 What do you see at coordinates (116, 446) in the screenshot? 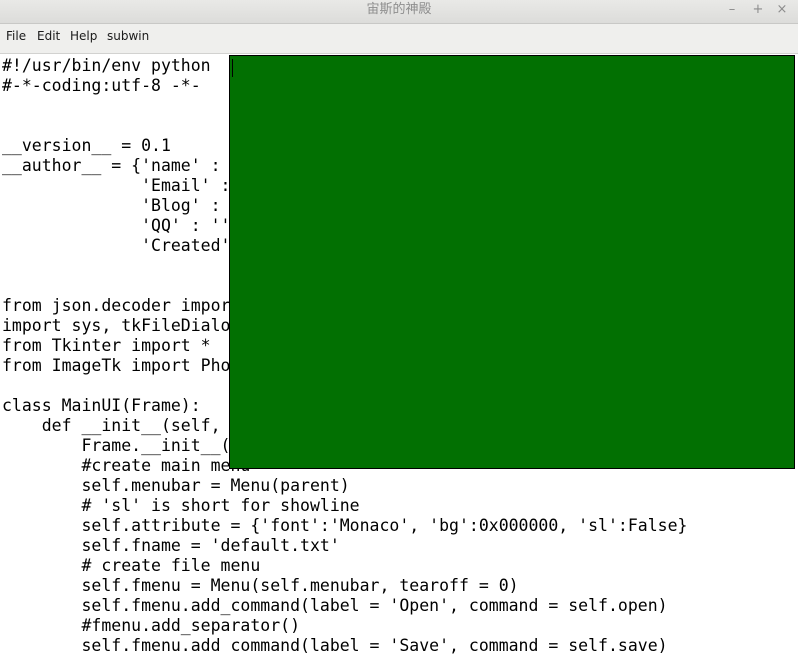
I see `code-line: Frame.__init__(` at bounding box center [116, 446].